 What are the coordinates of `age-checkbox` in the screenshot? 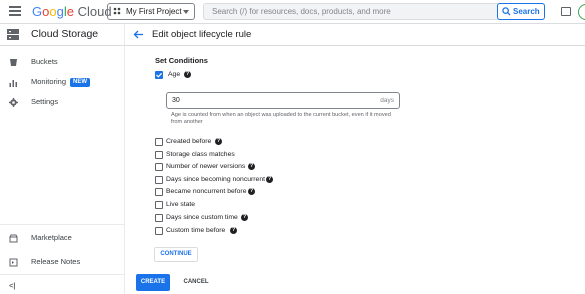 It's located at (159, 75).